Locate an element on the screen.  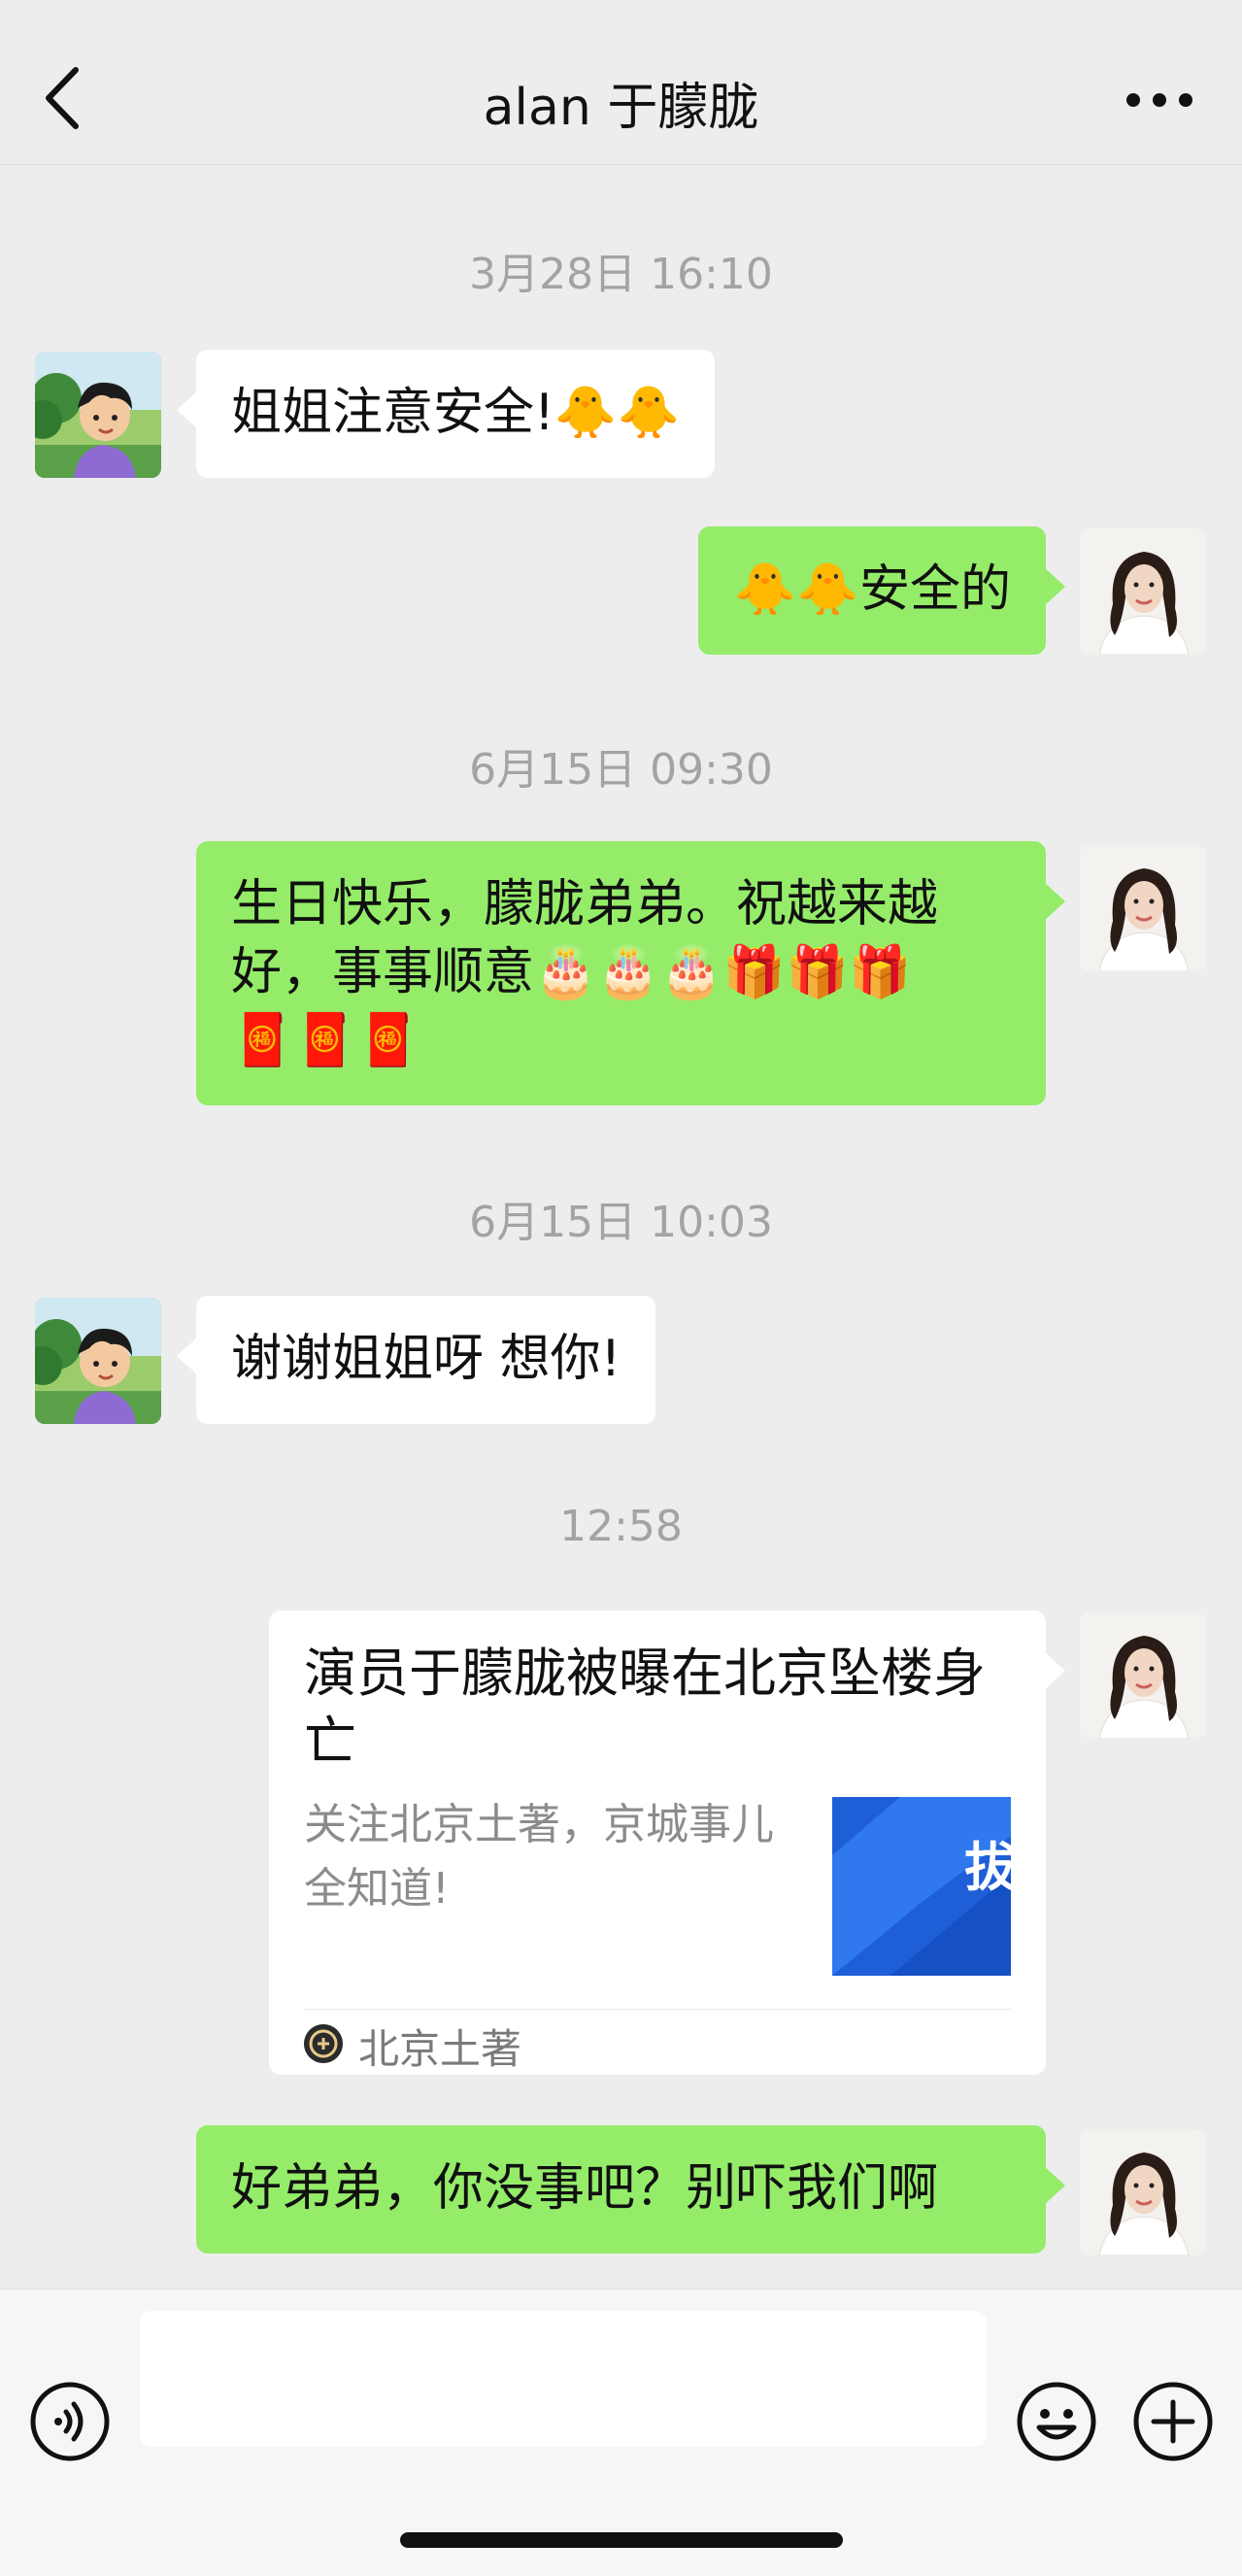
message-bubble-sent: 好弟弟，你没事吧？别吓我们啊 is located at coordinates (630, 2189).